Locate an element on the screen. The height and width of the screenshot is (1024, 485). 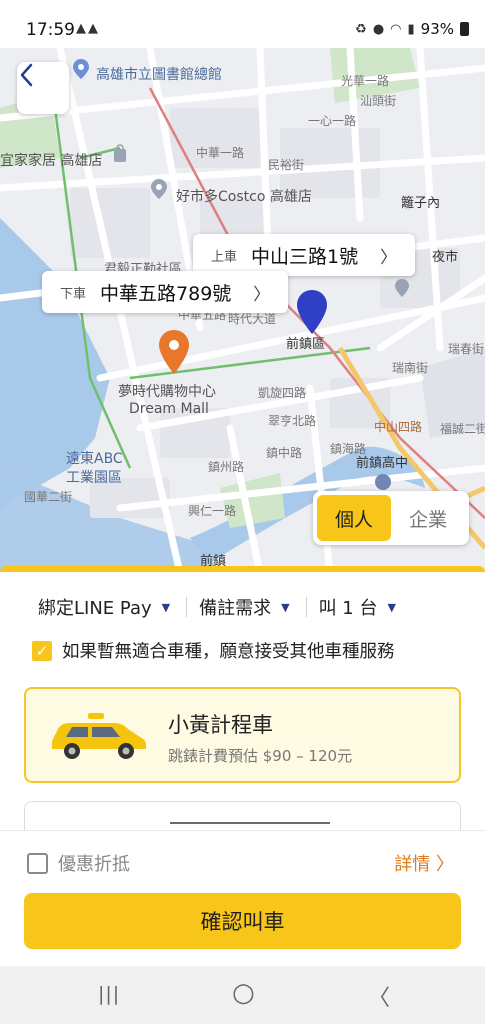
battery-percent: 93% is located at coordinates (437, 29).